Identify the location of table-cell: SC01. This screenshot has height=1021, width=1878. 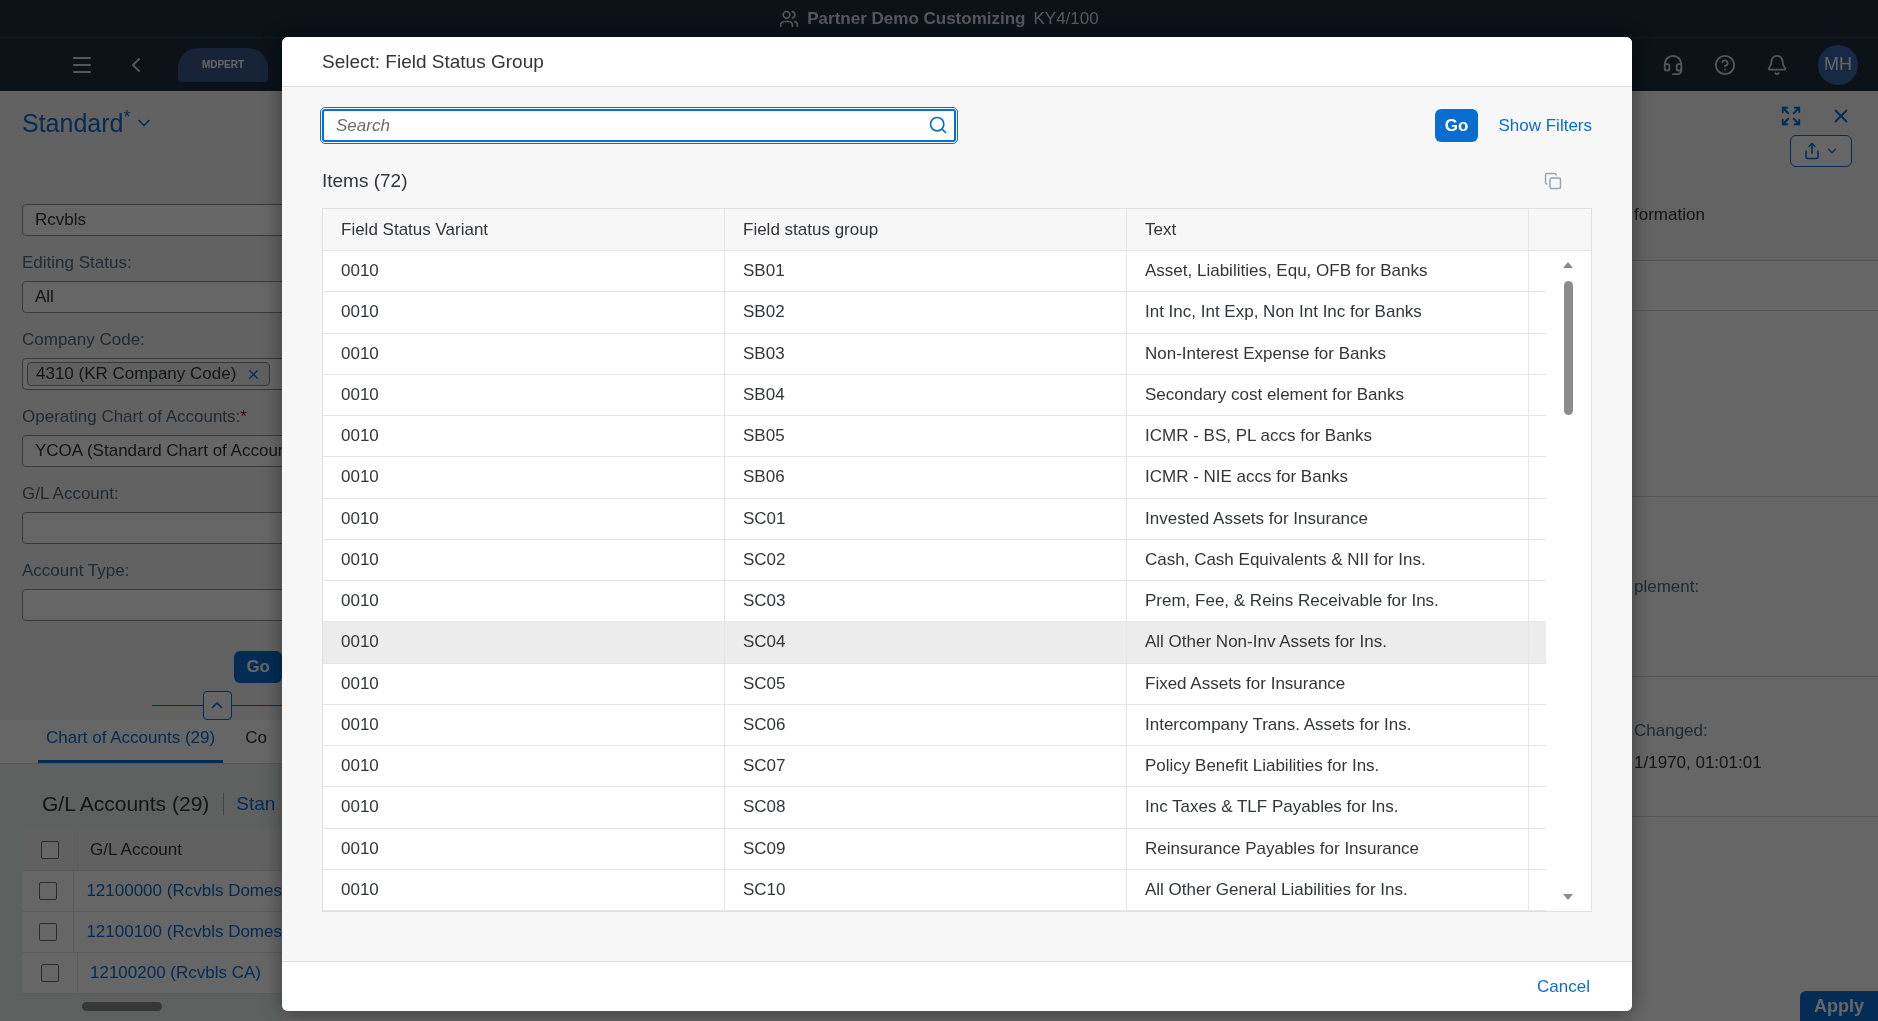
(926, 518).